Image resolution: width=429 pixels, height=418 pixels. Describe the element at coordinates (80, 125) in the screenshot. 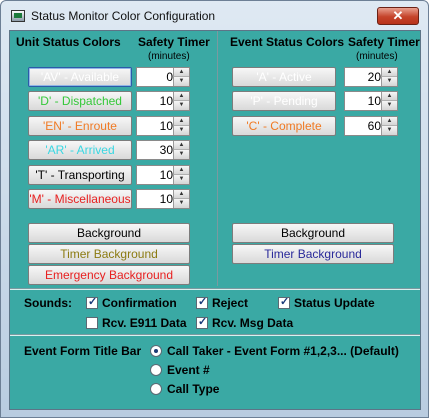

I see `unit-status-color-button: 'EN' - Enroute` at that location.